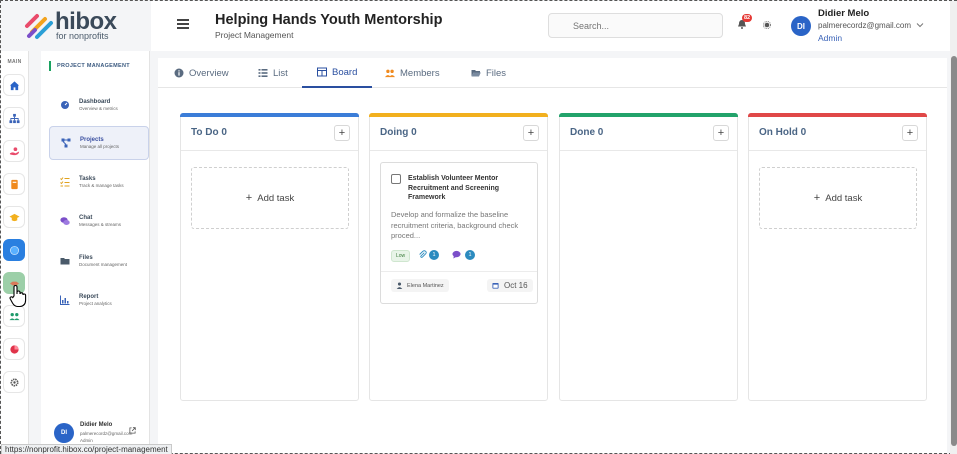 Image resolution: width=957 pixels, height=454 pixels. What do you see at coordinates (399, 285) in the screenshot?
I see `user-icon` at bounding box center [399, 285].